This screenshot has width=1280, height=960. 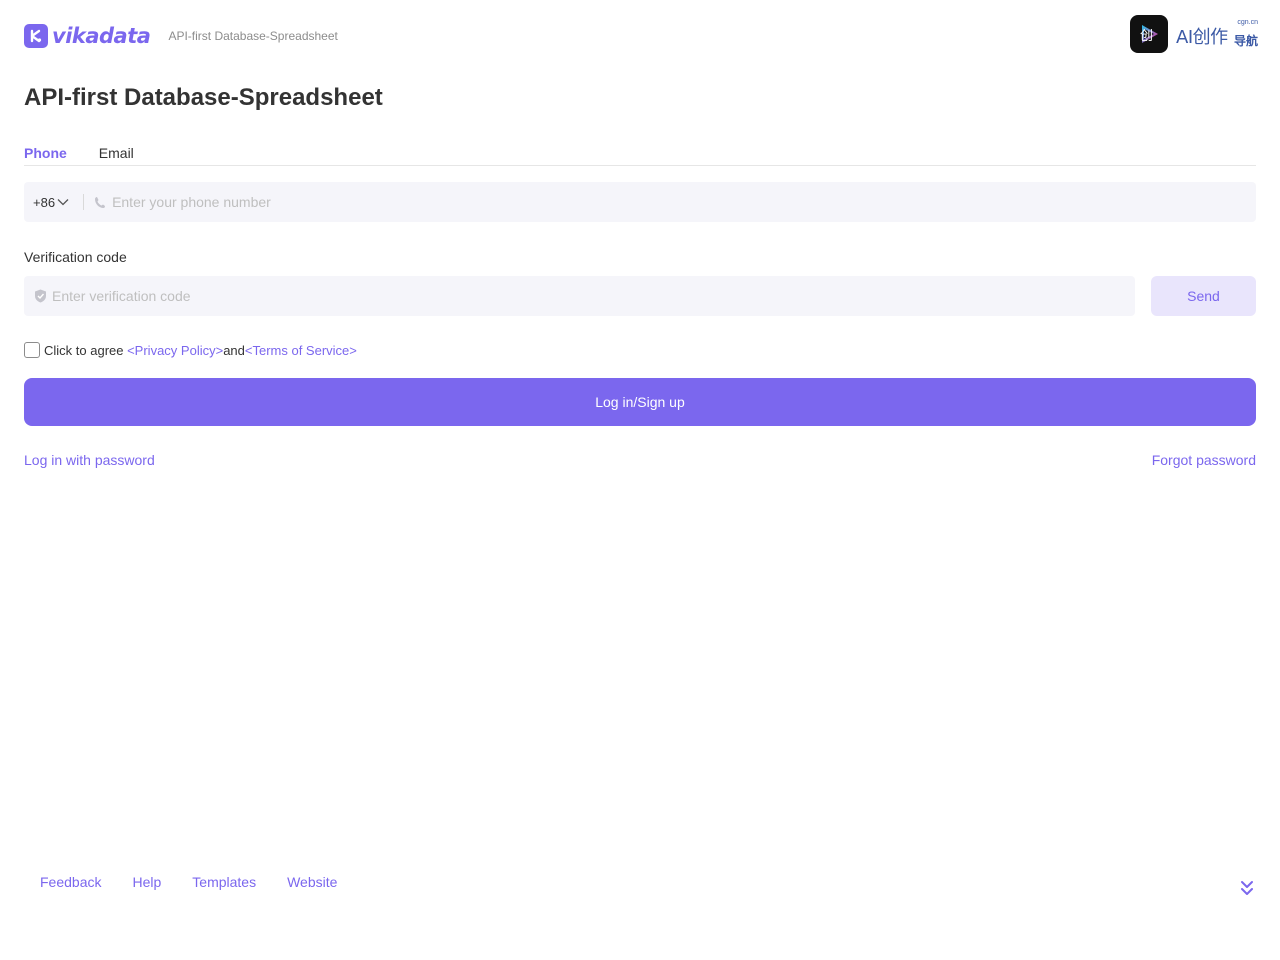 I want to click on country-code-select: +86, so click(x=46, y=202).